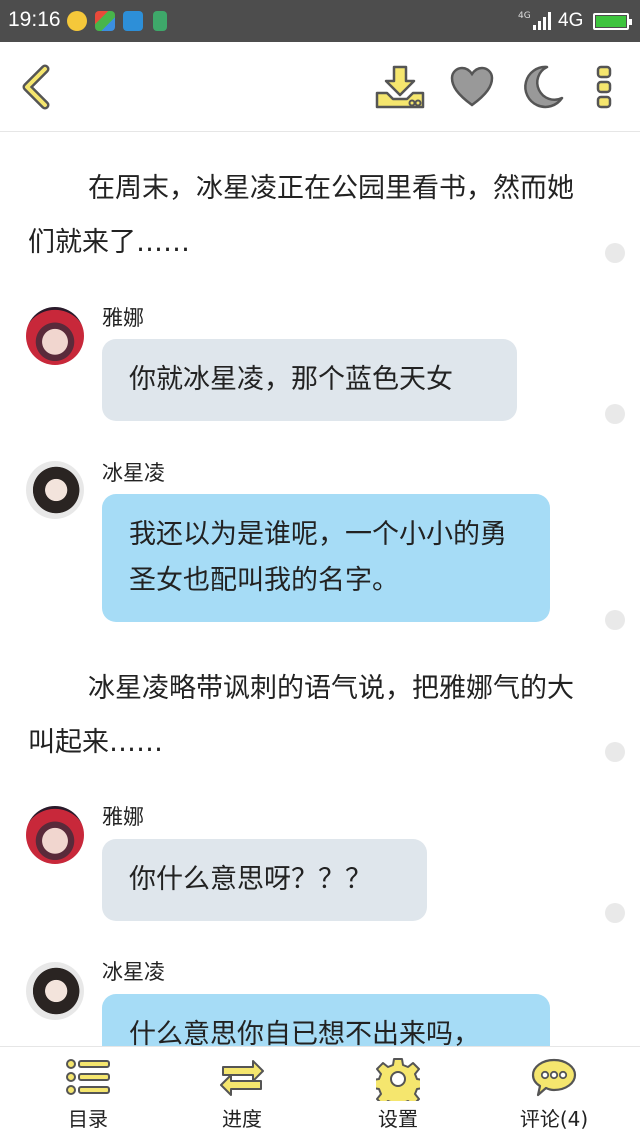  Describe the element at coordinates (326, 1020) in the screenshot. I see `chat-bubble: 什么意思你自已想不出来吗，` at that location.